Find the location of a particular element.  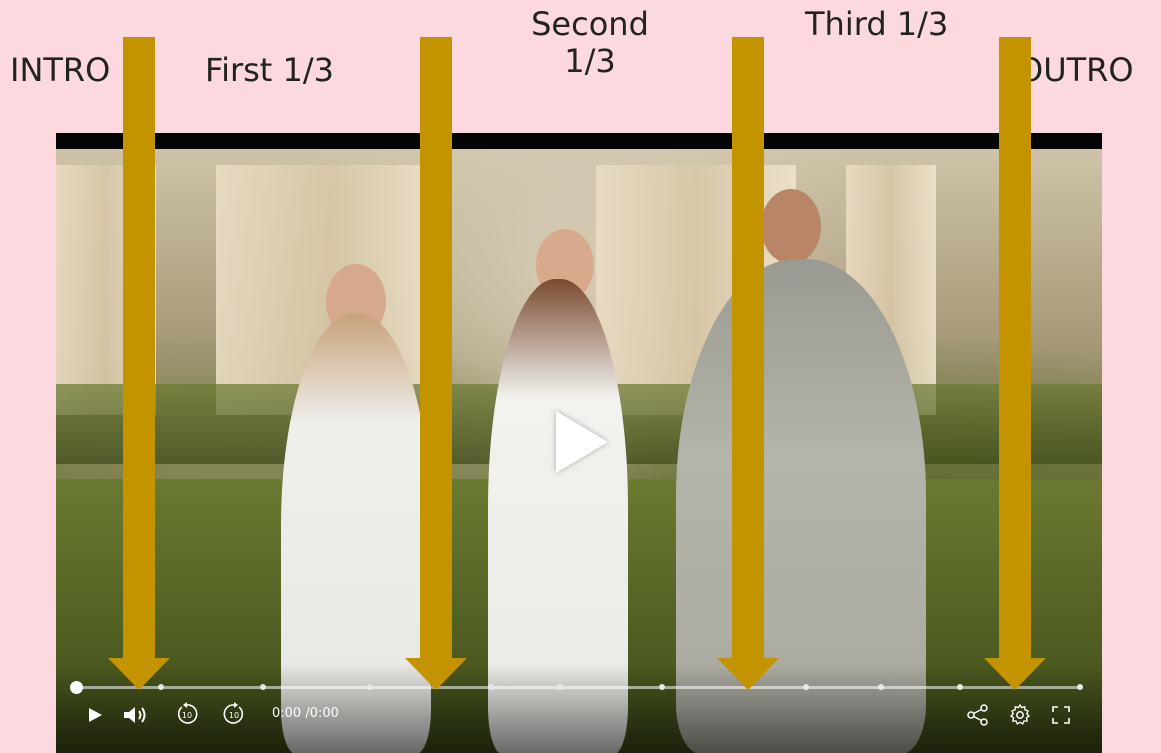

big-play-icon is located at coordinates (582, 442).